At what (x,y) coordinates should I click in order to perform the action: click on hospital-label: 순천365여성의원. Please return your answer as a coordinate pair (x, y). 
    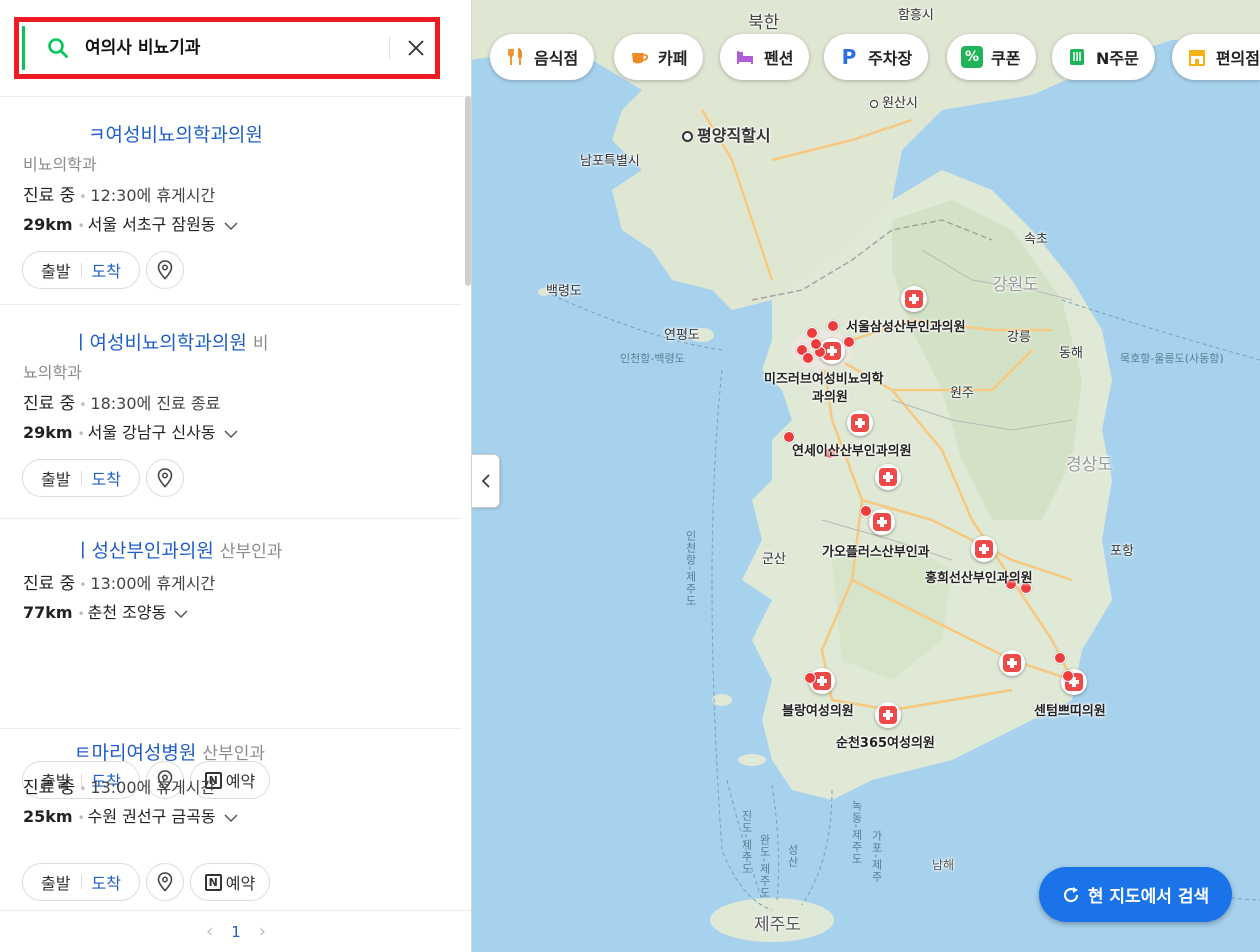
    Looking at the image, I should click on (885, 741).